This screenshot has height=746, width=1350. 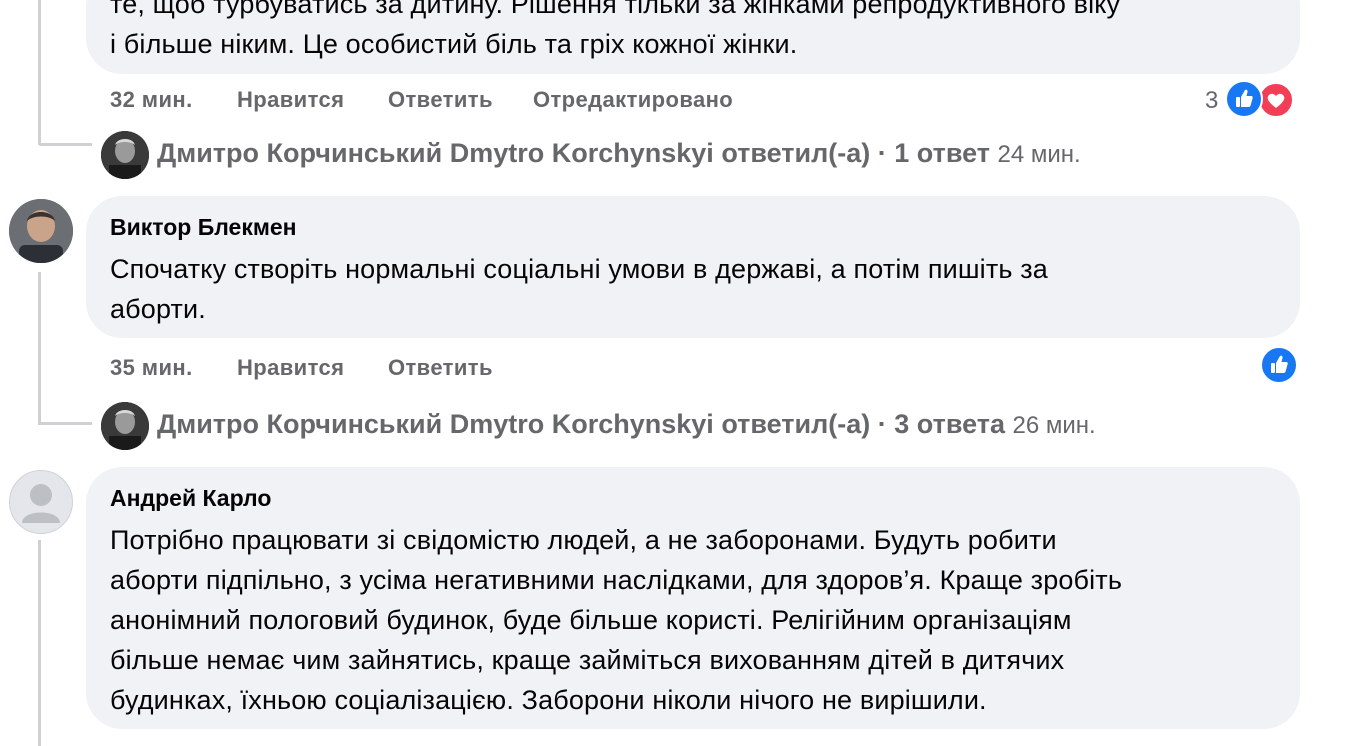 I want to click on edited-label: Отредактировано, so click(x=633, y=99).